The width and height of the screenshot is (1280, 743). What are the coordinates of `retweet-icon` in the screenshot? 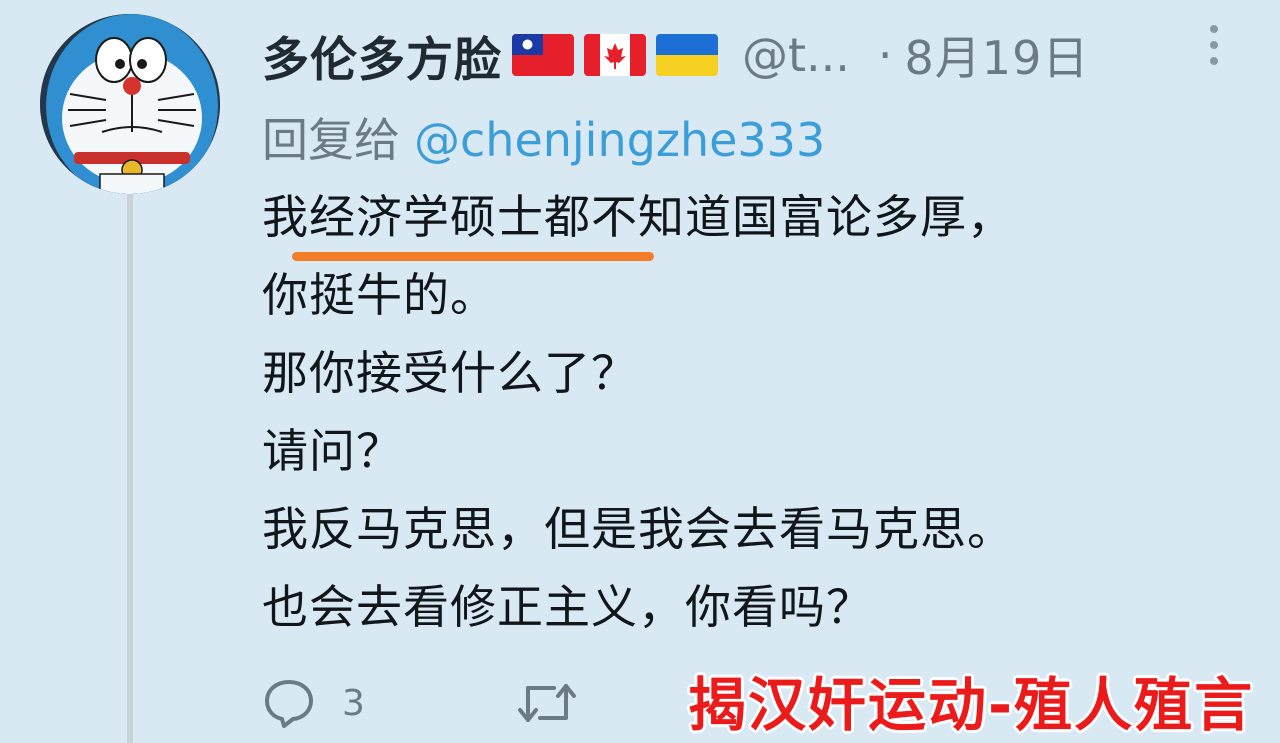 It's located at (547, 703).